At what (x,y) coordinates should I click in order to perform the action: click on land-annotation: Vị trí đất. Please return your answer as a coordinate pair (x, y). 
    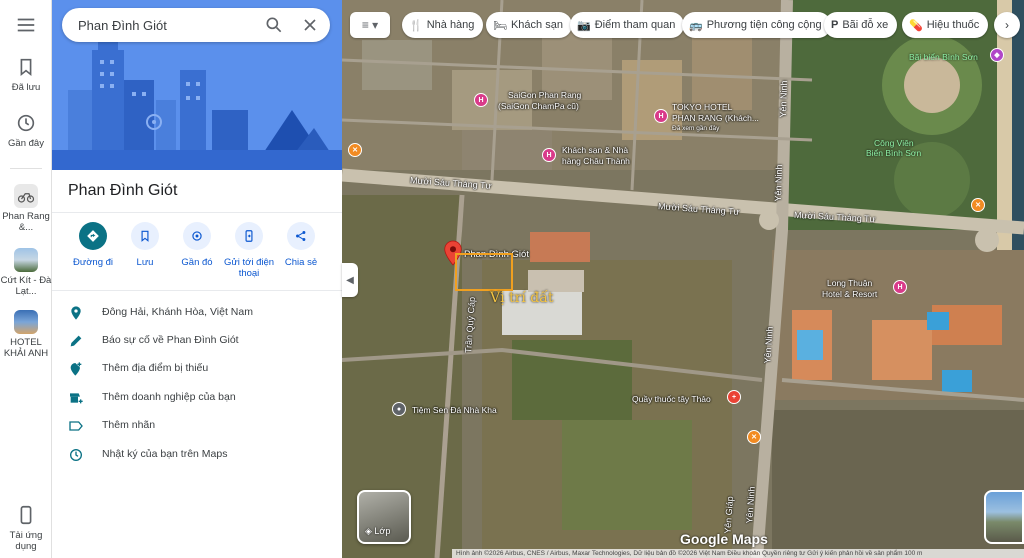
    Looking at the image, I should click on (522, 298).